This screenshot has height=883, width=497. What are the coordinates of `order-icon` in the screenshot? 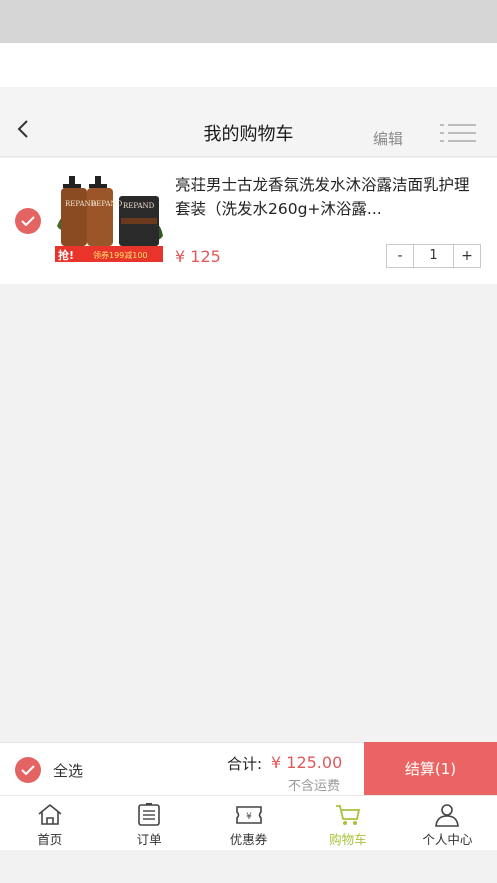 It's located at (149, 814).